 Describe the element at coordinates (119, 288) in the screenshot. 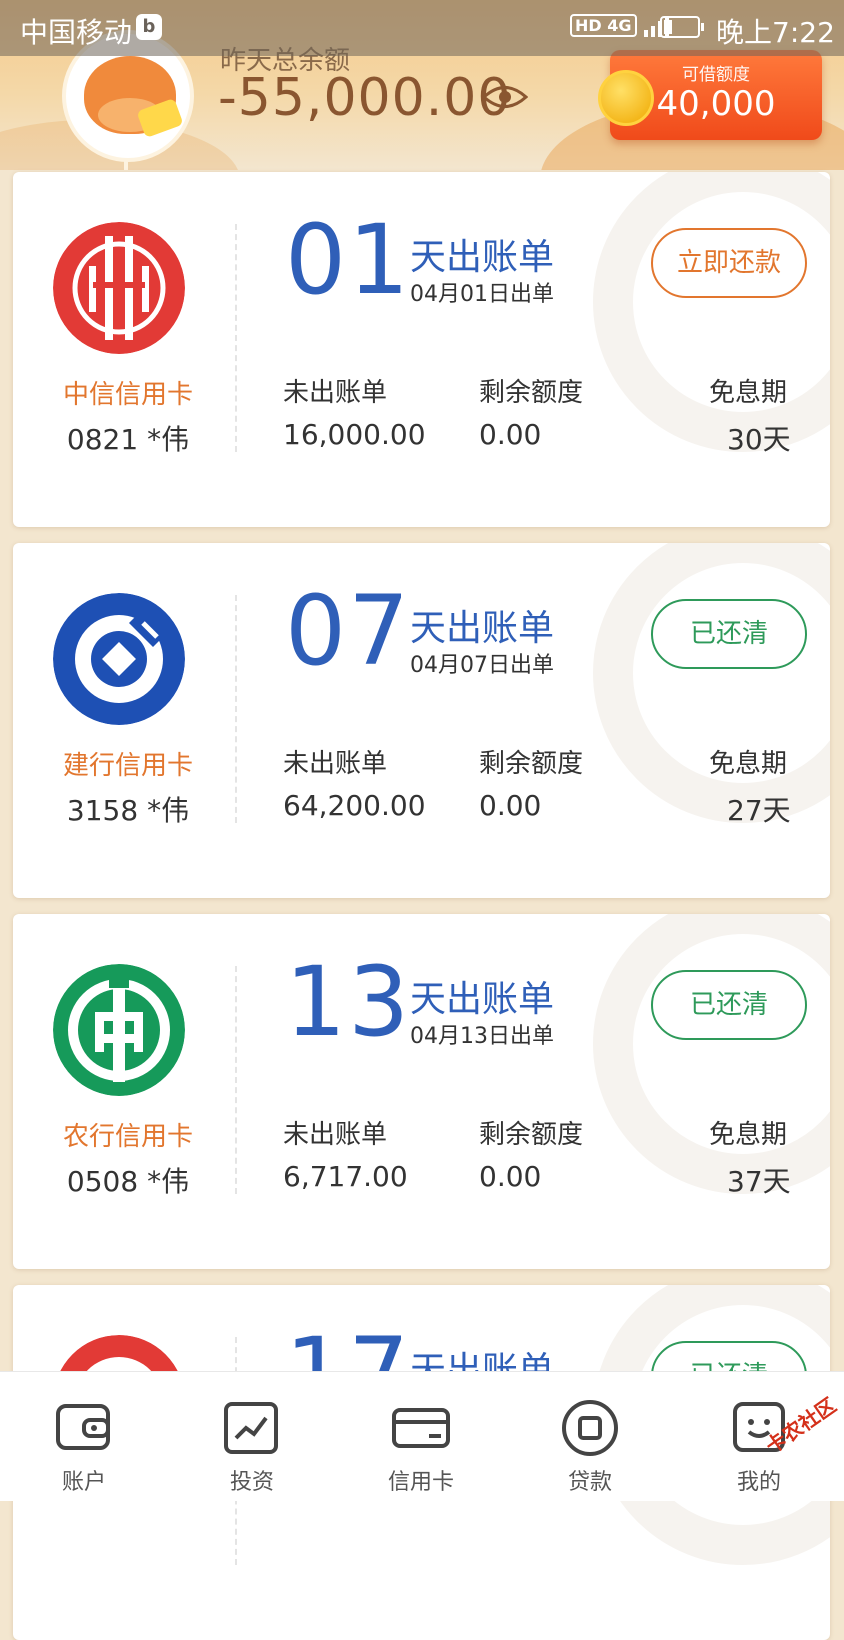

I see `citic-bank-logo-icon` at that location.